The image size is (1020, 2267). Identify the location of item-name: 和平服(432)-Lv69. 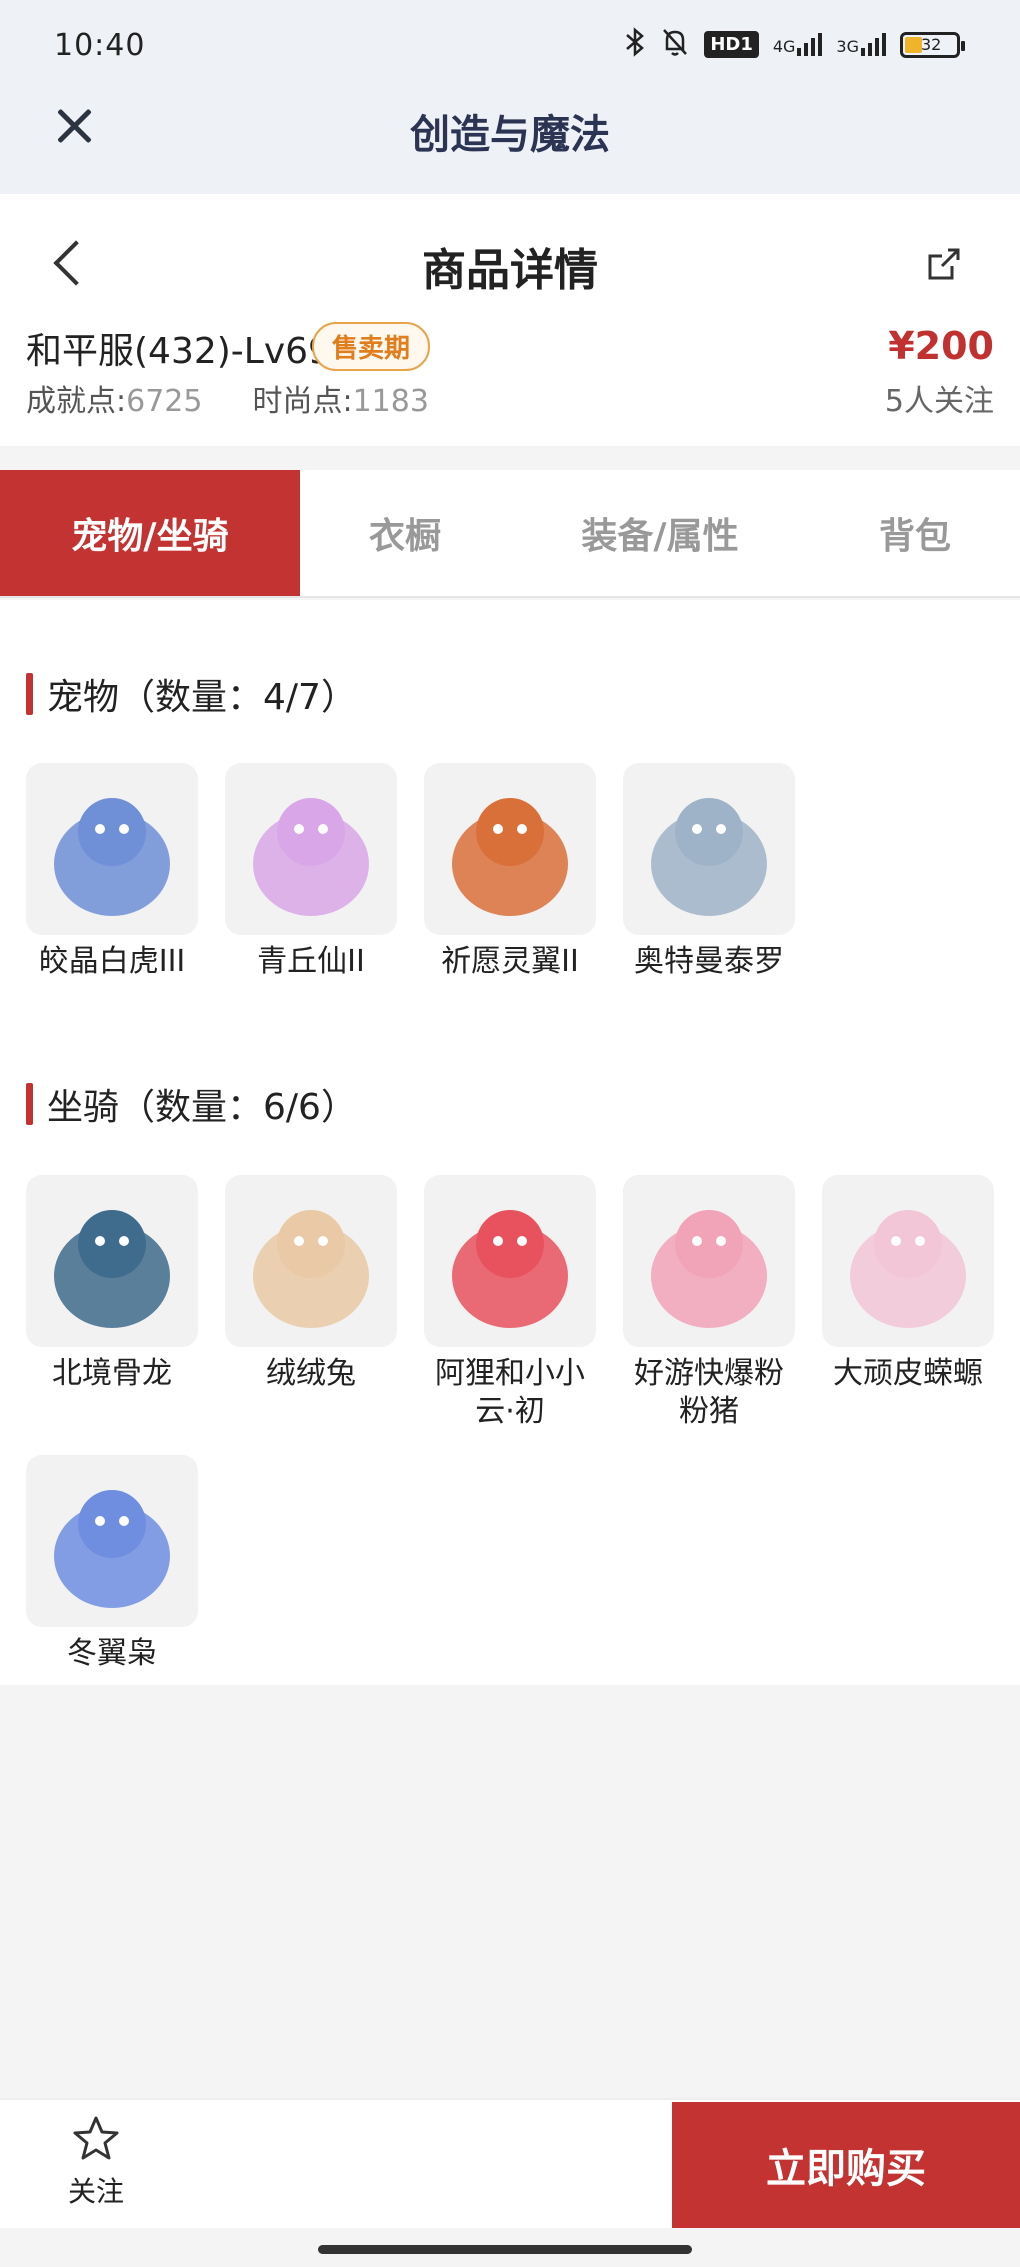
(178, 351).